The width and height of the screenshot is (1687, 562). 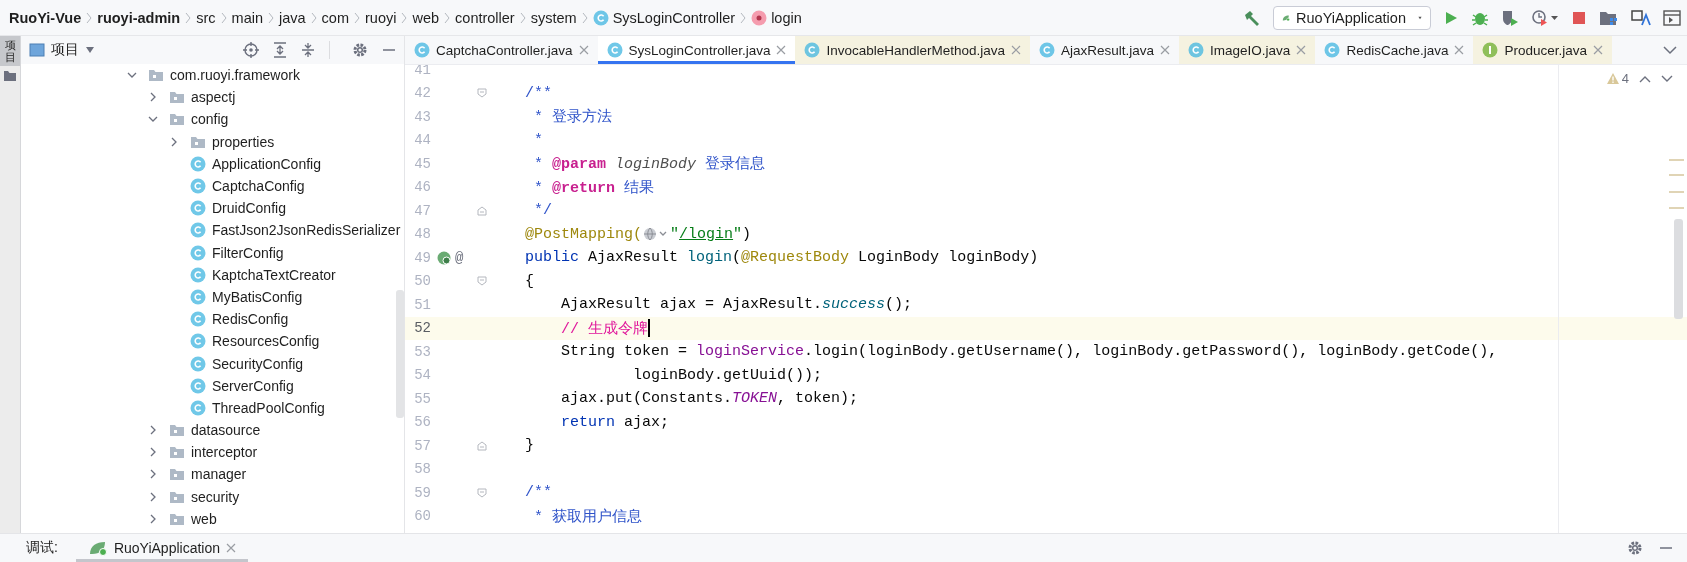 I want to click on tree-item: MyBatisConfig, so click(x=257, y=296).